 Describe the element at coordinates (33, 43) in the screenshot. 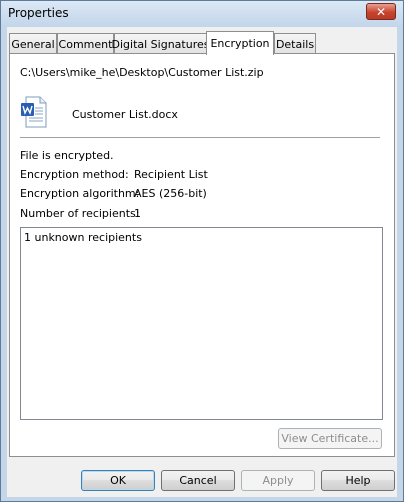

I see `tab-general: General` at that location.